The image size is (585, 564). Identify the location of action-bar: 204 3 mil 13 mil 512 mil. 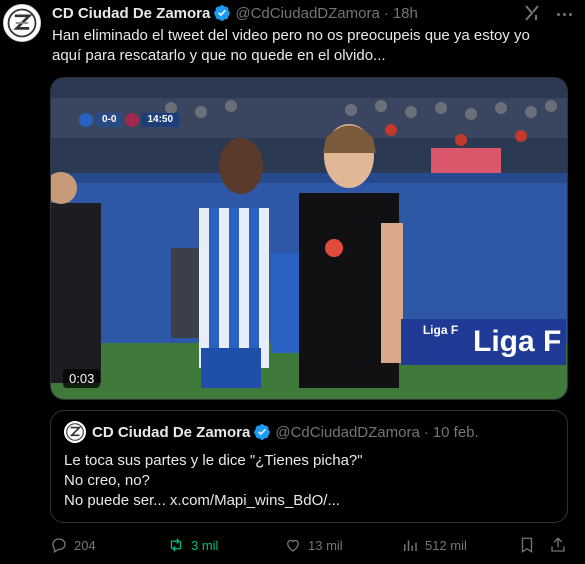
(315, 545).